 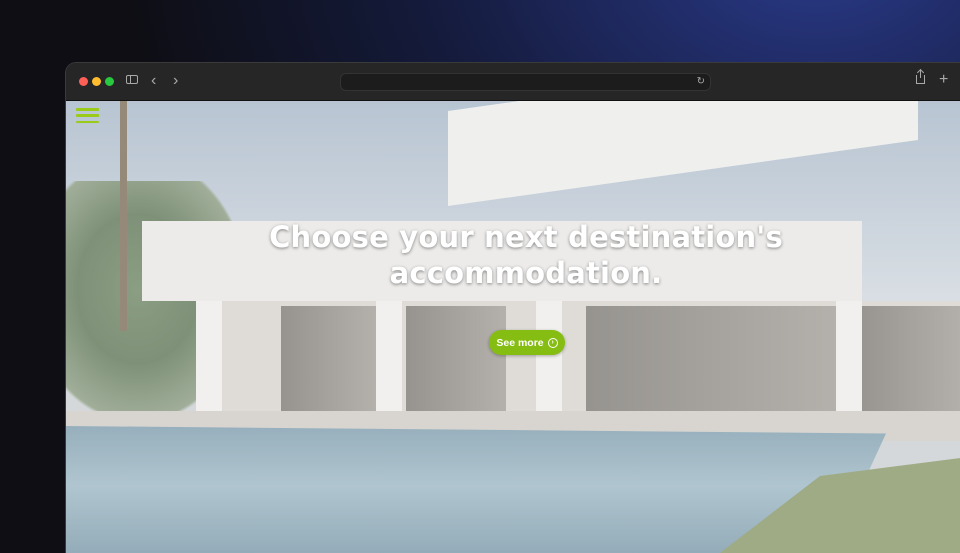 What do you see at coordinates (701, 82) in the screenshot?
I see `reload-icon: ↻` at bounding box center [701, 82].